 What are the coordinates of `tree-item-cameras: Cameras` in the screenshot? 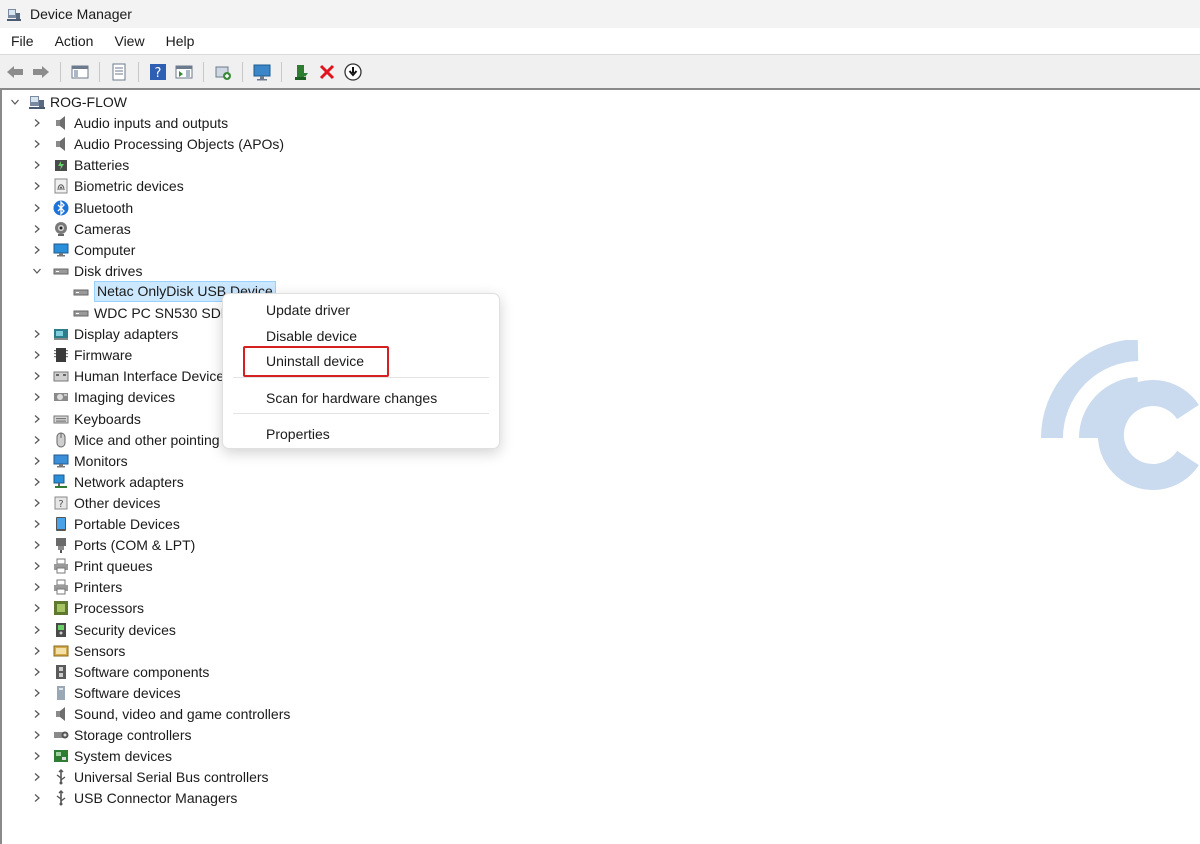 It's located at (80, 228).